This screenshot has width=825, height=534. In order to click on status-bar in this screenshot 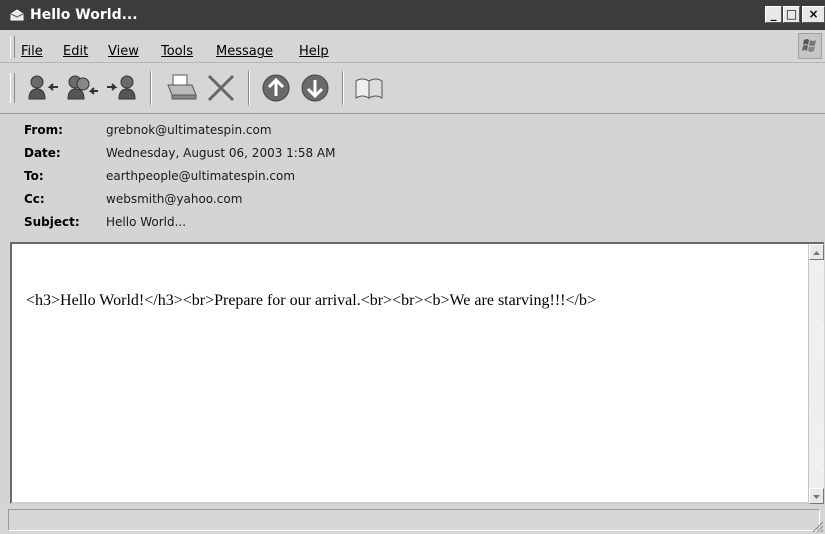, I will do `click(412, 519)`.